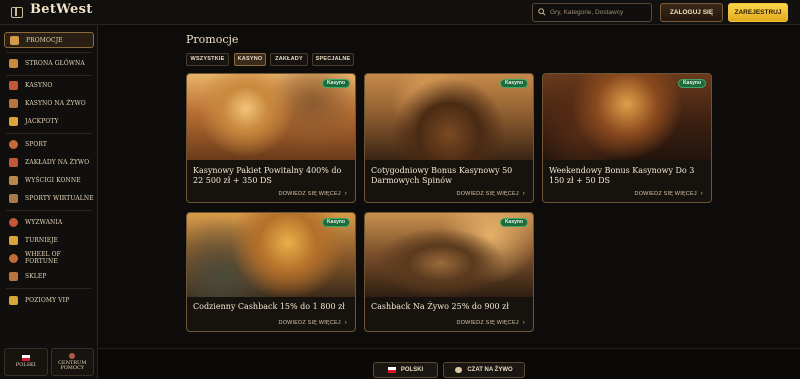 The width and height of the screenshot is (800, 379). Describe the element at coordinates (49, 362) in the screenshot. I see `sidebar-bottom: POLSKI CENTRUM POMOCY` at that location.